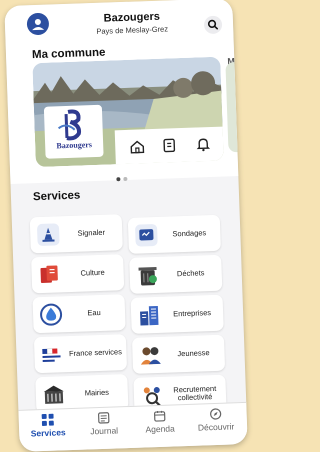 The image size is (320, 452). Describe the element at coordinates (133, 426) in the screenshot. I see `bottom-tab-bar: Services Journal Agenda Découvrir` at that location.